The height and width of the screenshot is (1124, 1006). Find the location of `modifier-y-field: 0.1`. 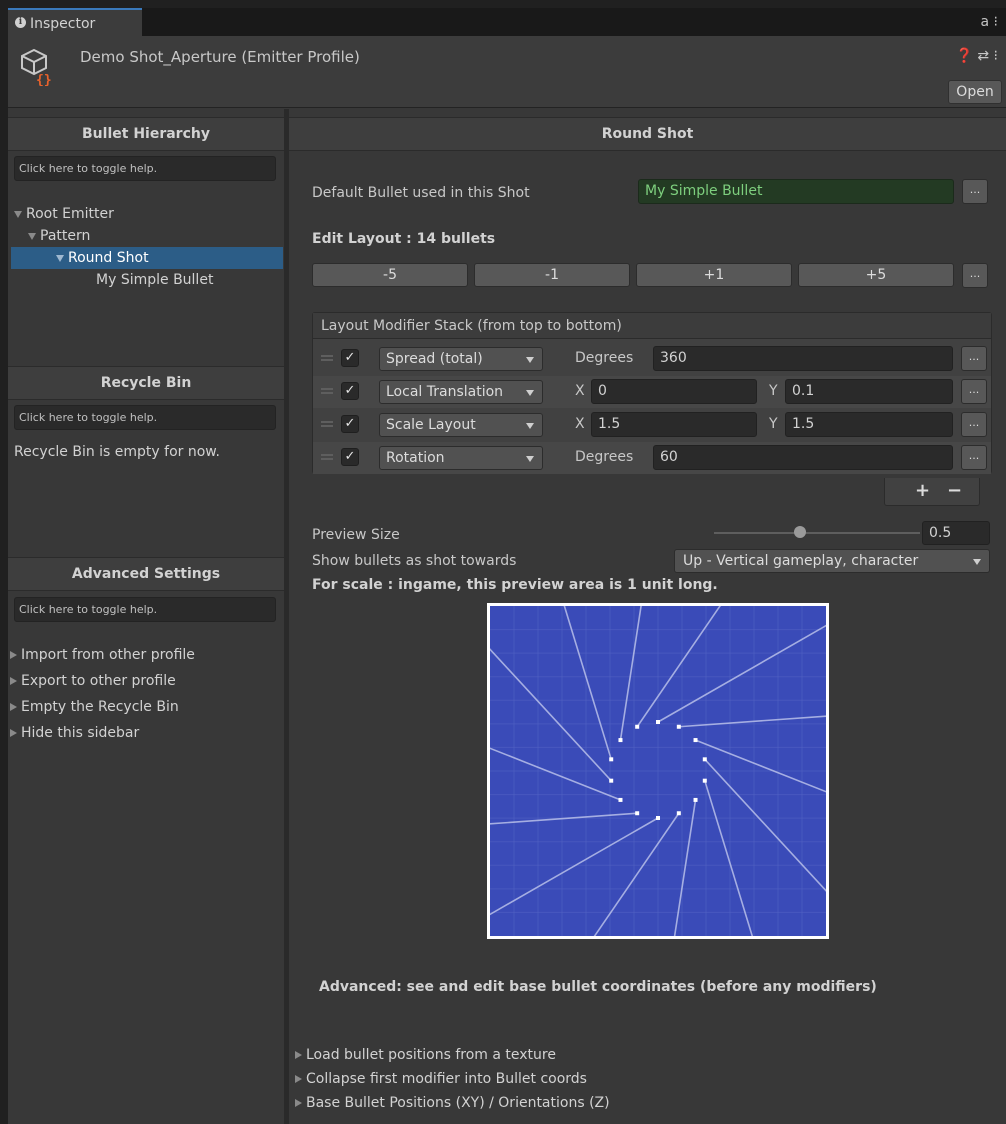

modifier-y-field: 0.1 is located at coordinates (869, 391).